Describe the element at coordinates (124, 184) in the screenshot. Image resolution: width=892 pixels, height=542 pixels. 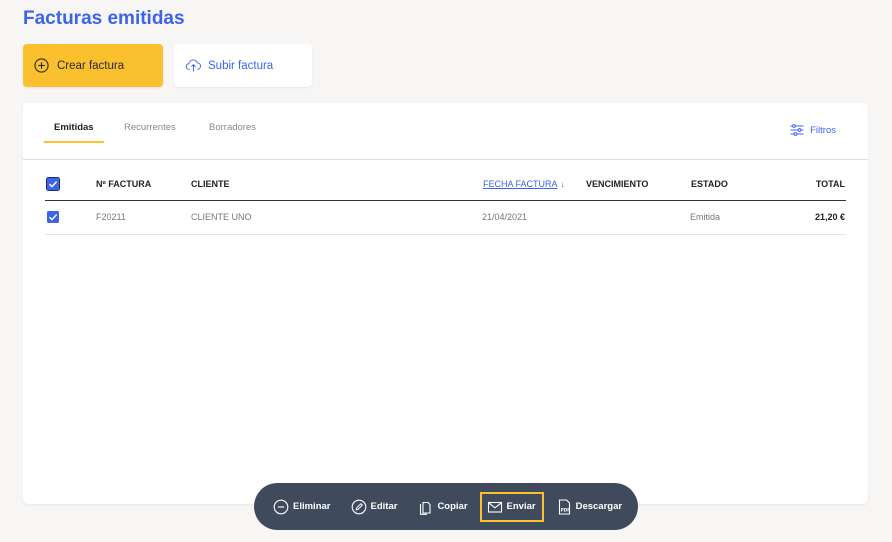
I see `column-header-number: Nº FACTURA` at that location.